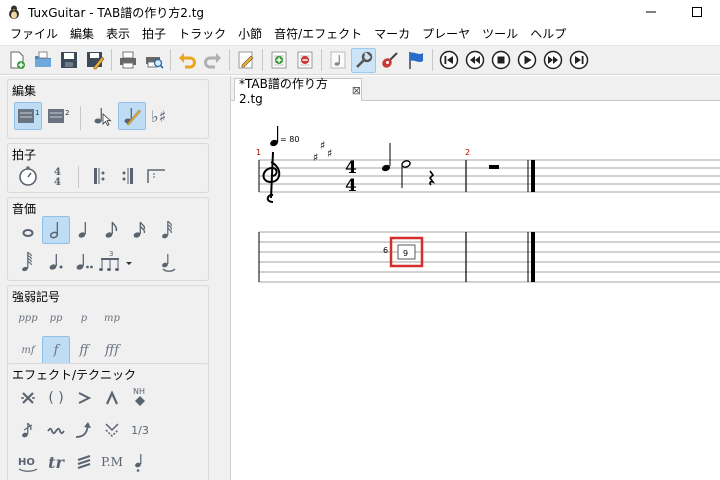  I want to click on last-button, so click(578, 60).